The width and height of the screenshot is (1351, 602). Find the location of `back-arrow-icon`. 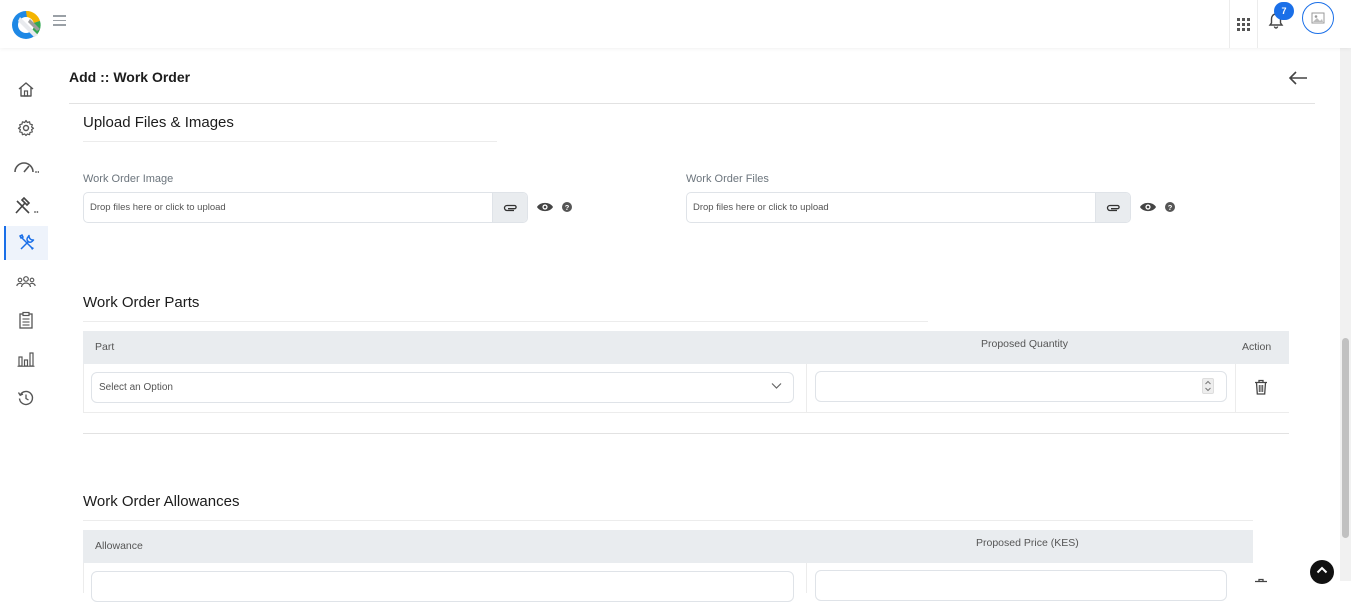

back-arrow-icon is located at coordinates (1298, 78).